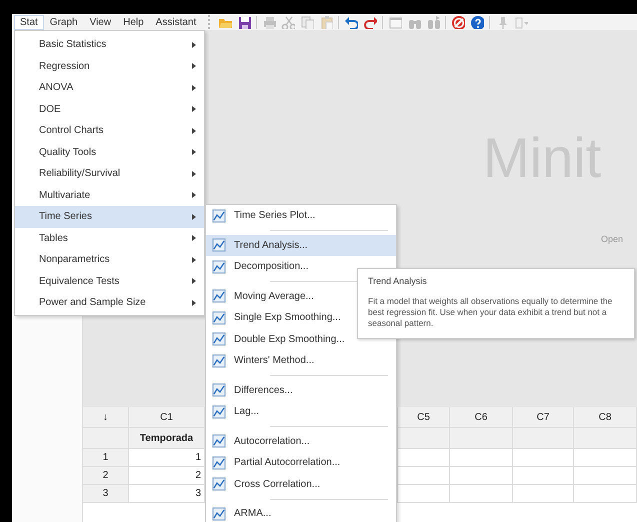  I want to click on help-icon, so click(477, 22).